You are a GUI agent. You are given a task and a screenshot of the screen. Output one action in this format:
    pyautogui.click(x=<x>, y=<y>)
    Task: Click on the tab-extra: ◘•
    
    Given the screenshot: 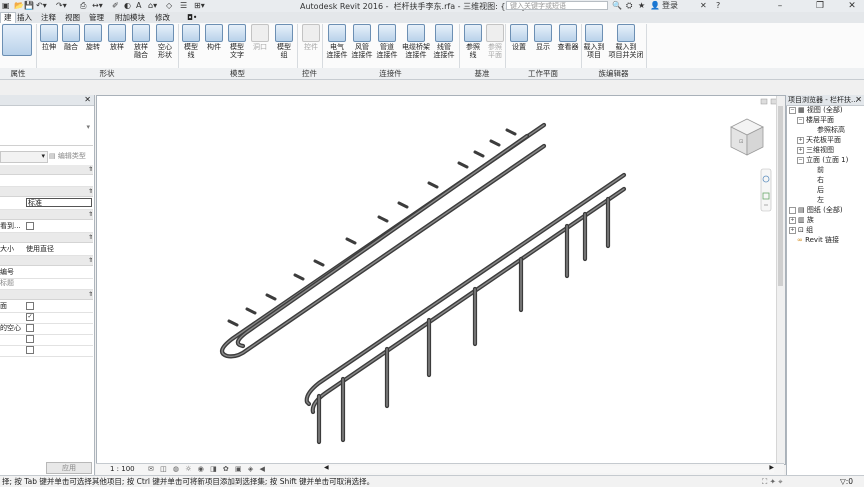 What is the action you would take?
    pyautogui.click(x=192, y=18)
    